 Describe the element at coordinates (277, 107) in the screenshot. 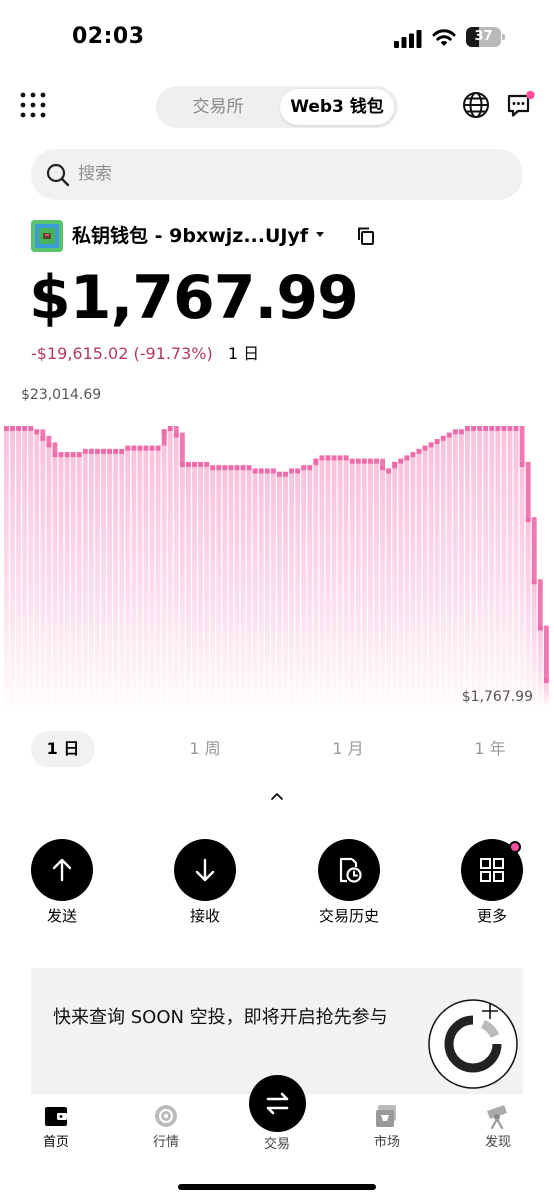

I see `account-type-switch: 交易所 Web3 钱包` at that location.